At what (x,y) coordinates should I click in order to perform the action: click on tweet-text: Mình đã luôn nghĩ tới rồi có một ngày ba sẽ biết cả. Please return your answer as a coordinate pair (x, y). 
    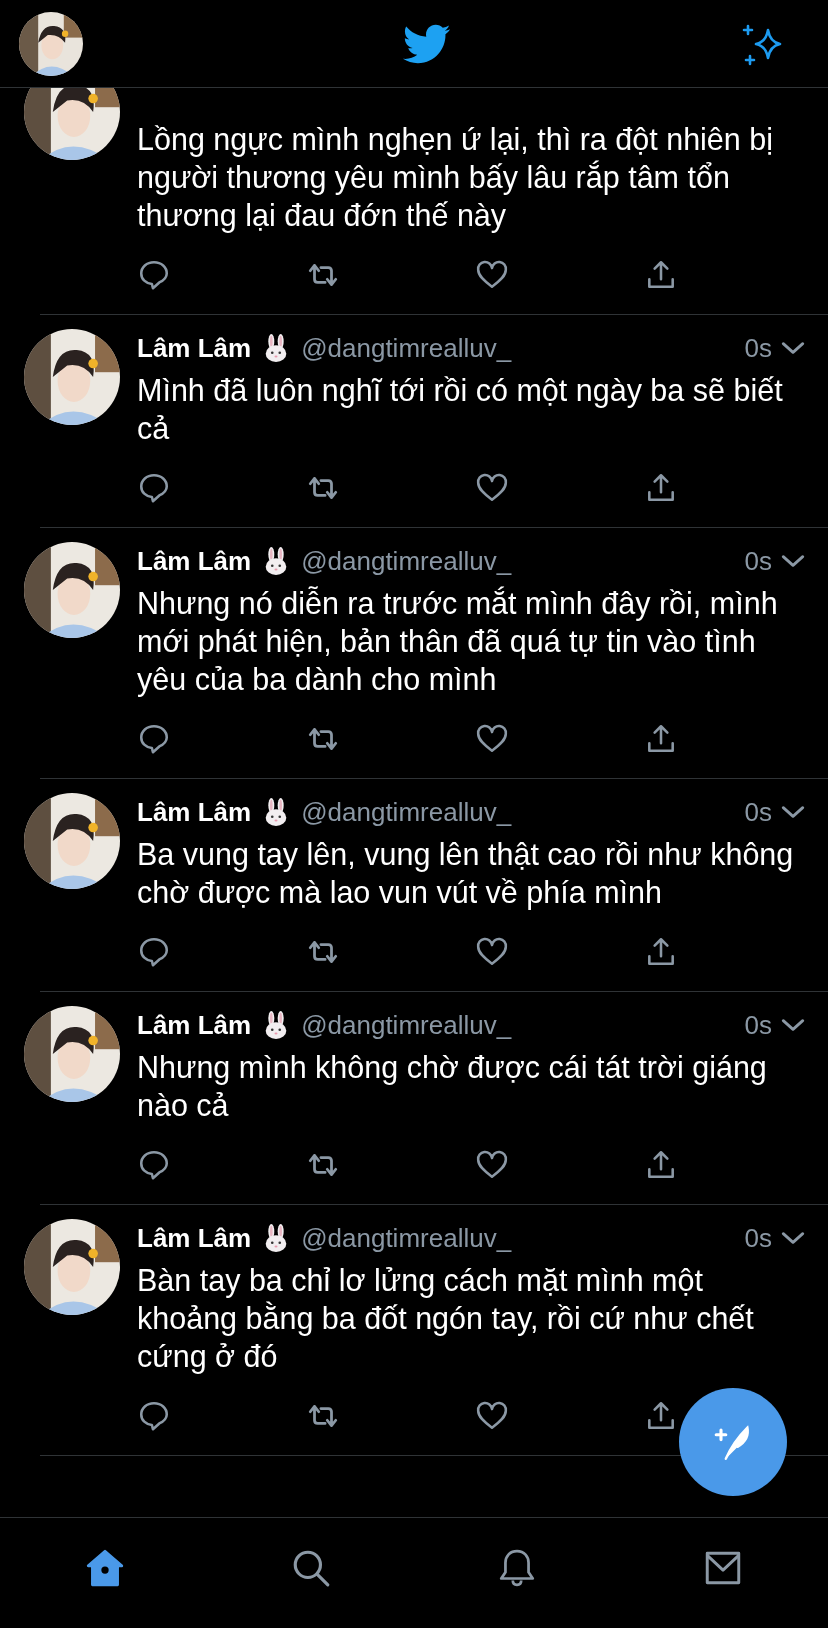
    Looking at the image, I should click on (460, 409).